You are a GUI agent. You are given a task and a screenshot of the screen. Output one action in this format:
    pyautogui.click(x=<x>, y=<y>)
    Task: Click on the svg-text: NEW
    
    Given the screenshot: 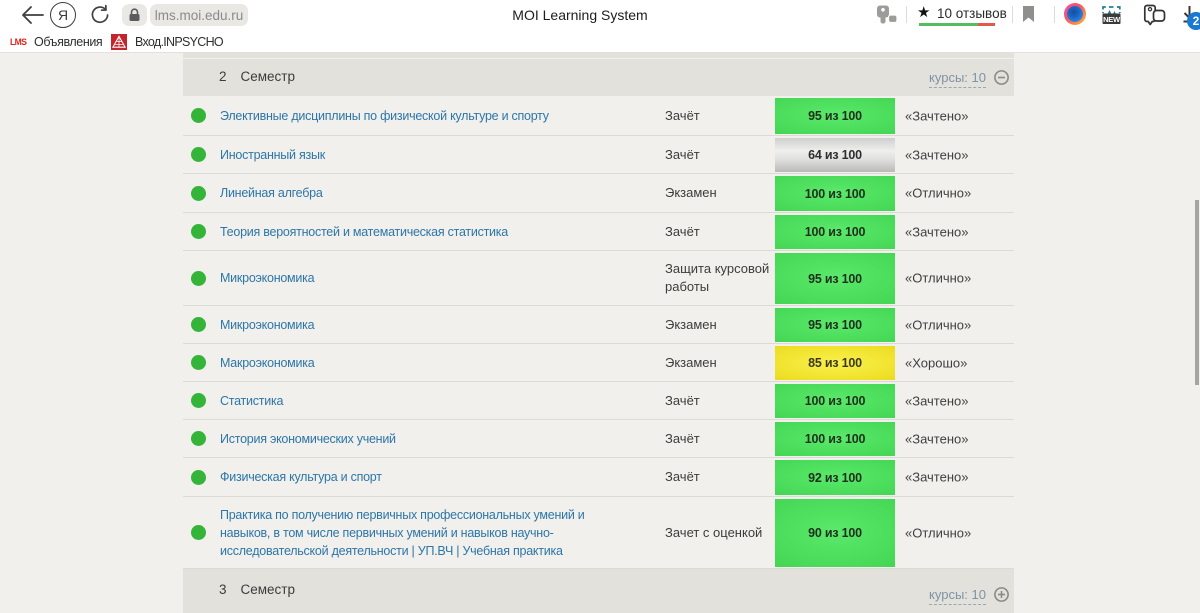 What is the action you would take?
    pyautogui.click(x=1112, y=19)
    